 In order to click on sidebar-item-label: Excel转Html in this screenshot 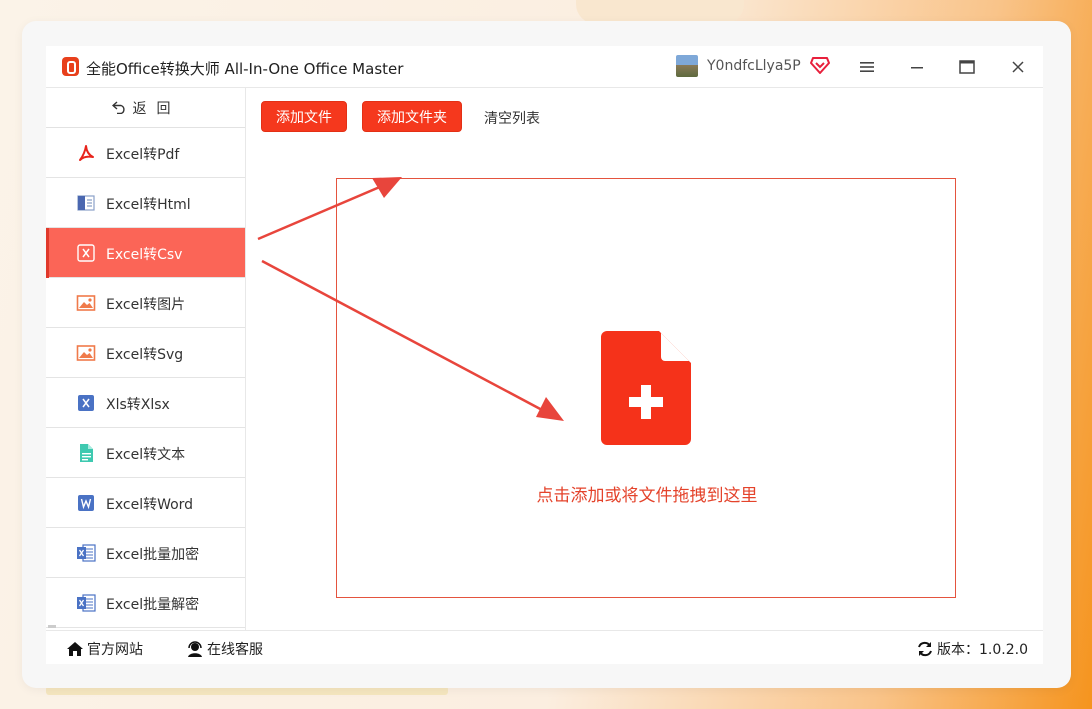, I will do `click(148, 205)`.